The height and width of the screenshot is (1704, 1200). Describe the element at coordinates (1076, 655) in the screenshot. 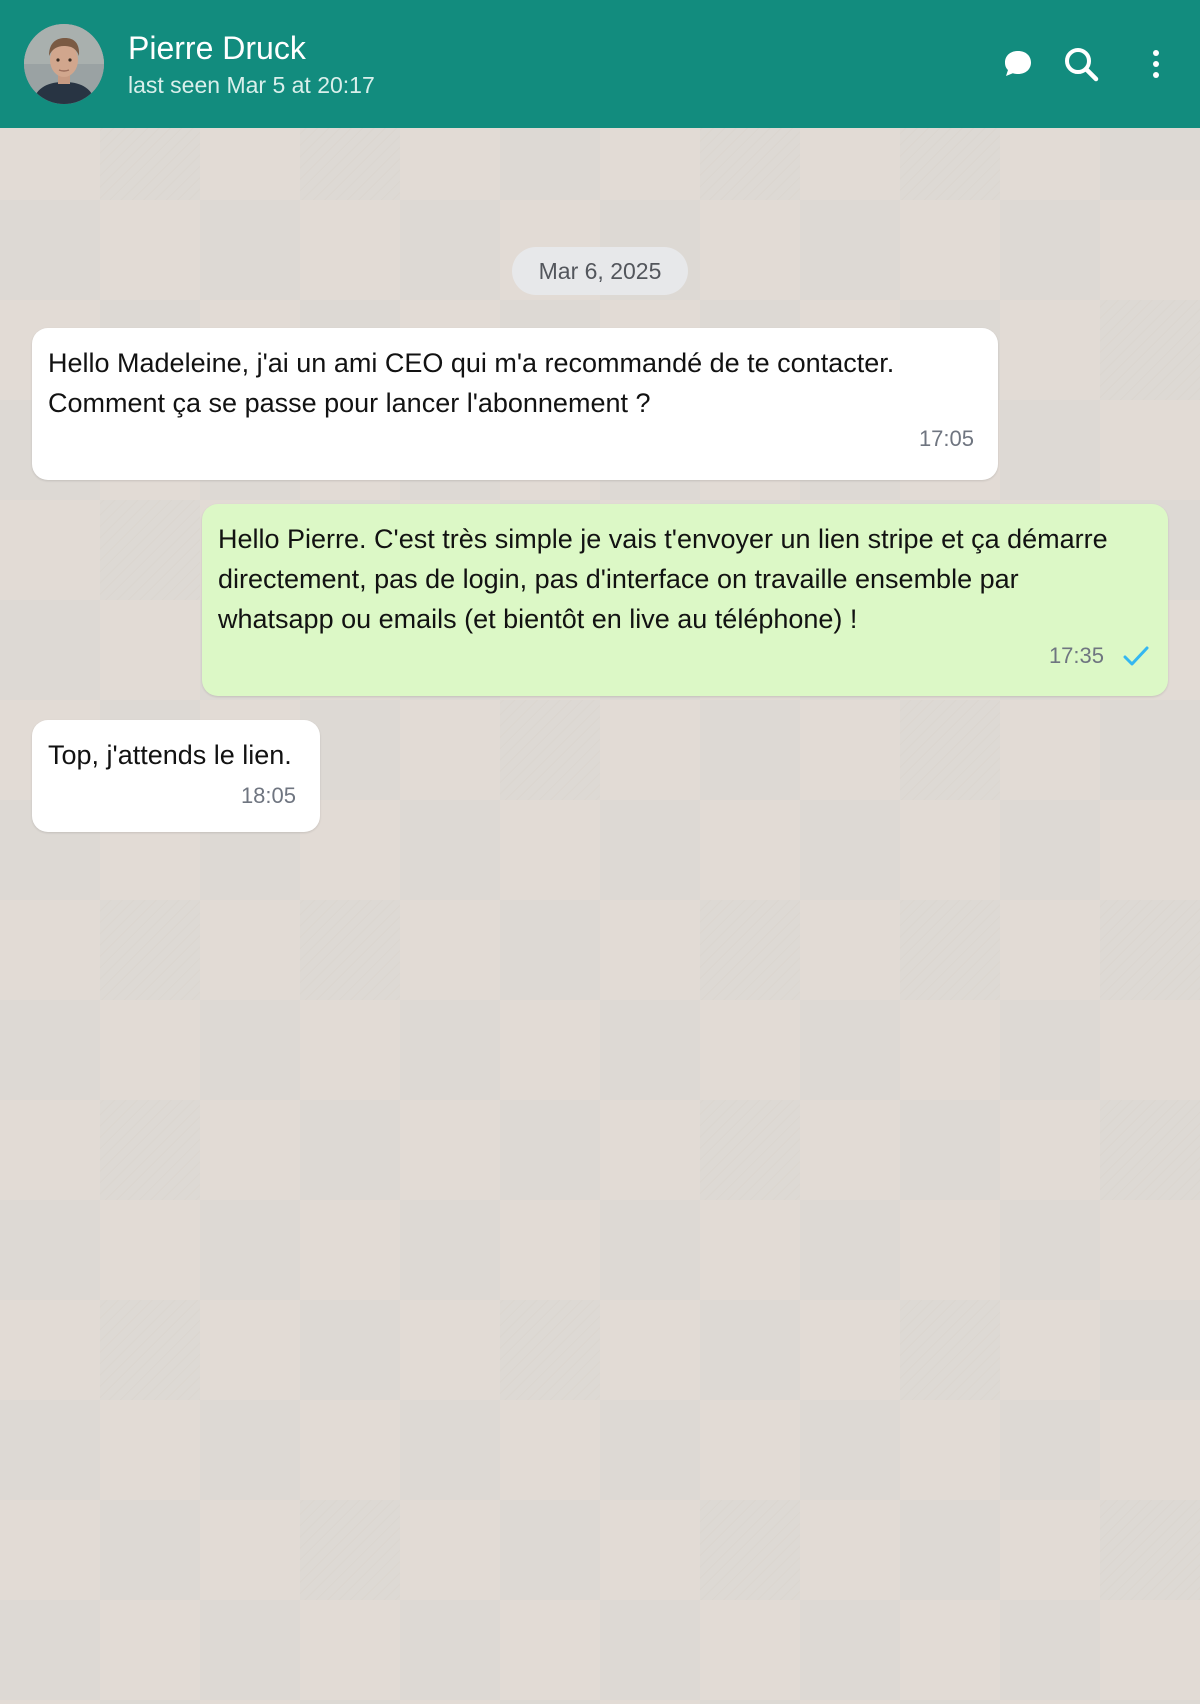

I see `message-time: 17:35` at that location.